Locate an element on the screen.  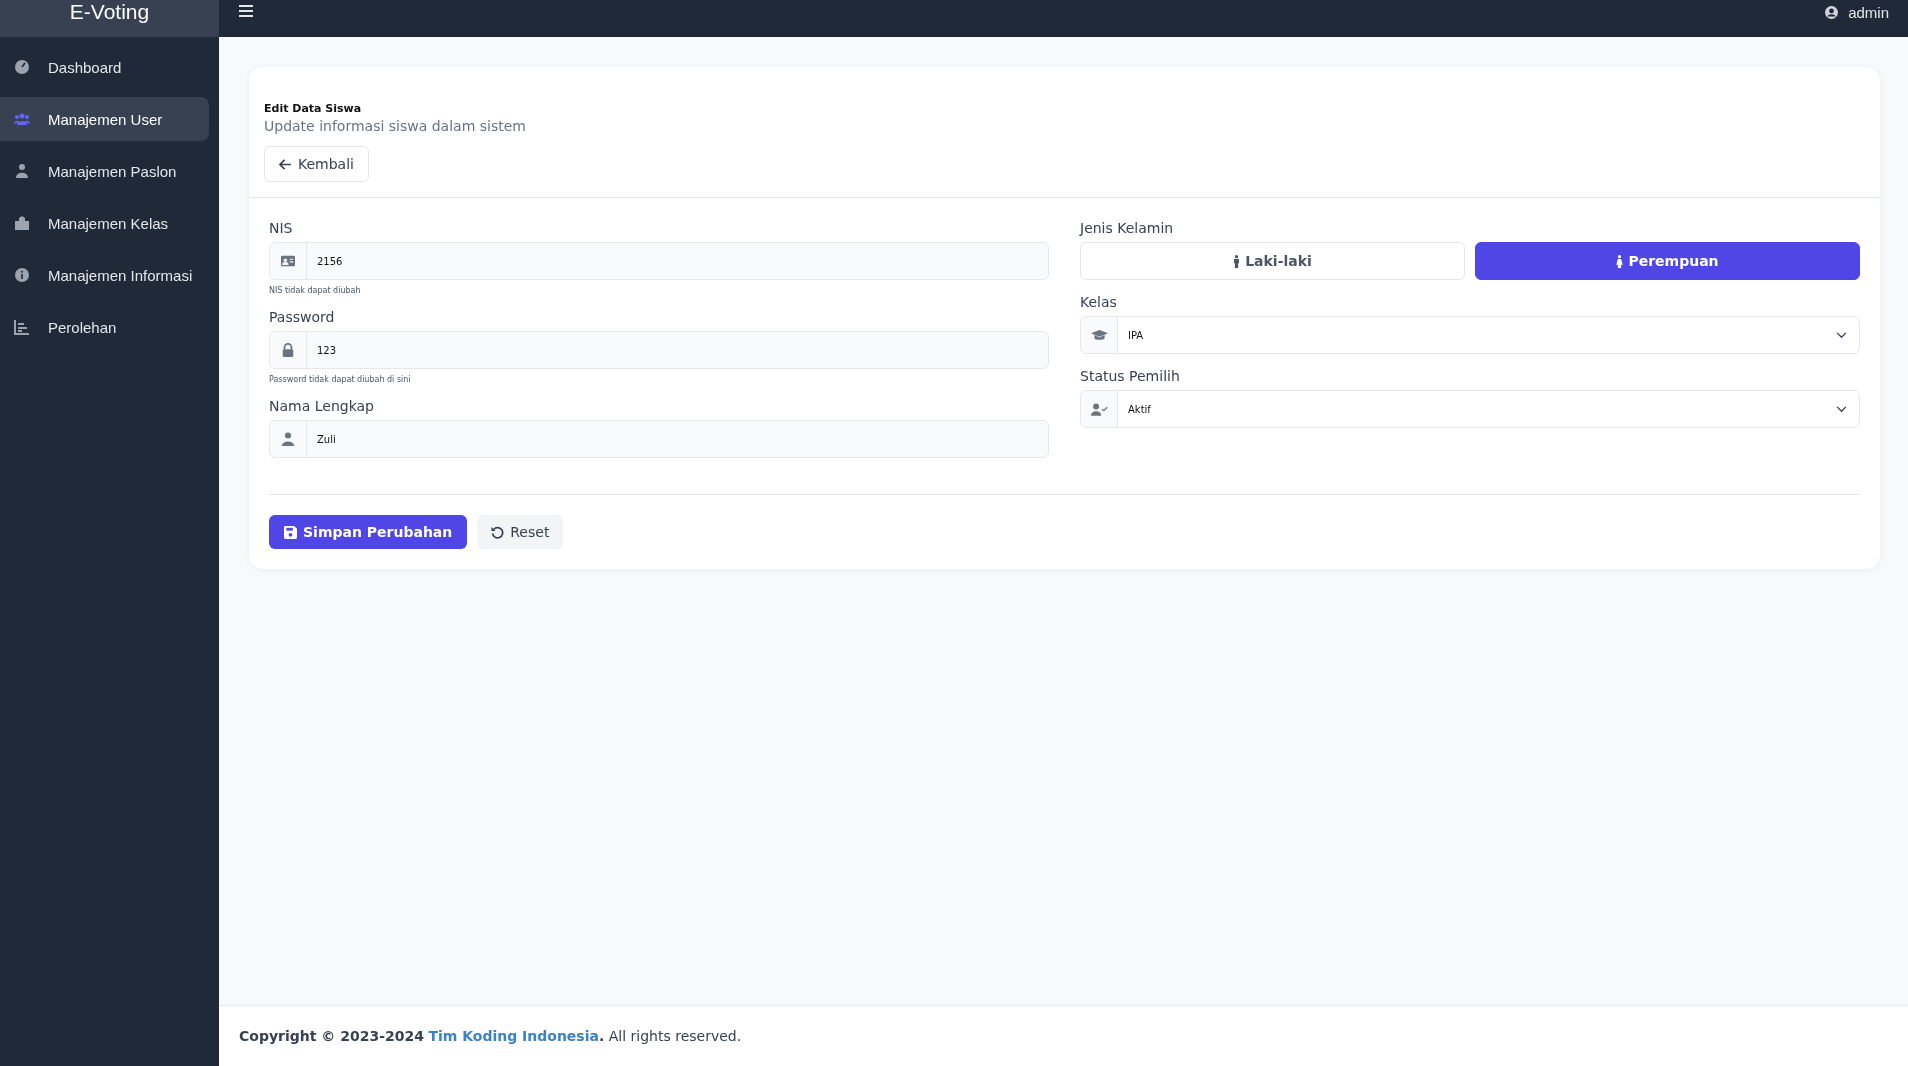
save-button: Simpan Perubahan is located at coordinates (368, 532).